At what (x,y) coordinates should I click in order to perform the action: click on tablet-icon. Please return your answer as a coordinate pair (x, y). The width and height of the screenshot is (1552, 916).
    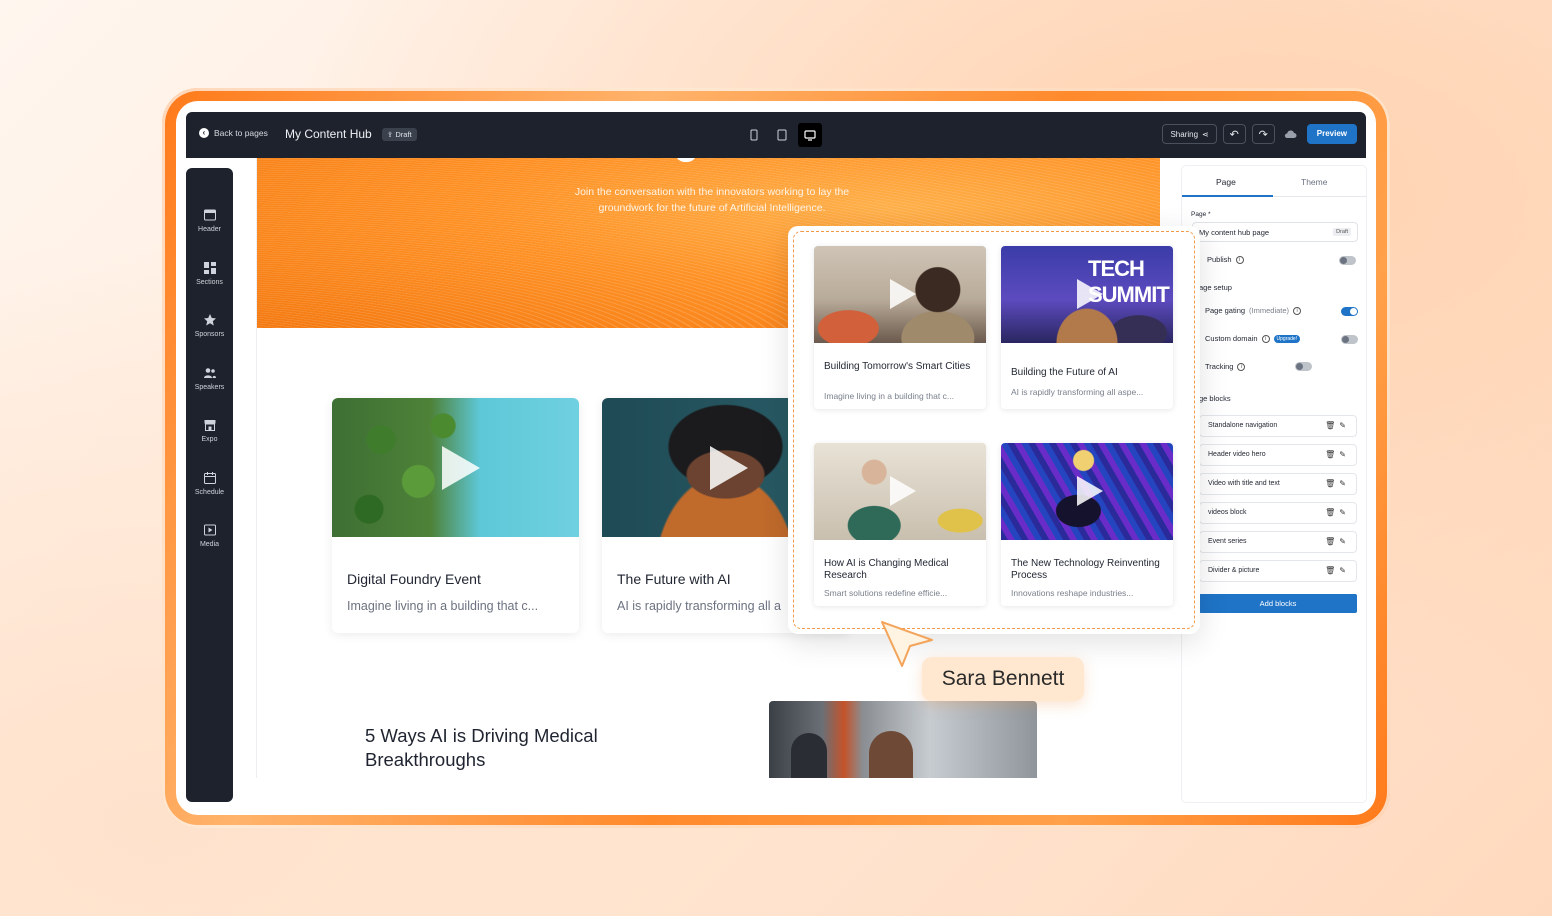
    Looking at the image, I should click on (782, 135).